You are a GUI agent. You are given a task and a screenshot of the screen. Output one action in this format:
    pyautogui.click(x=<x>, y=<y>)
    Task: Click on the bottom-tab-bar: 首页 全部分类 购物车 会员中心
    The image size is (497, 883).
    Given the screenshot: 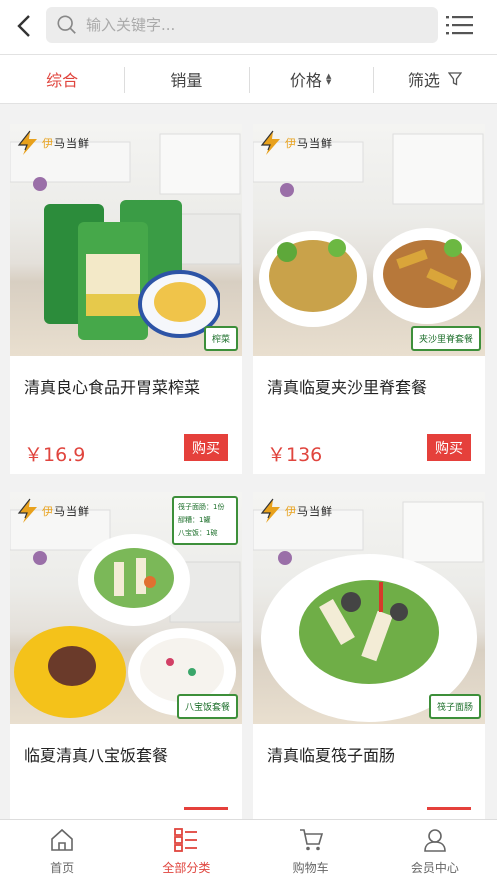 What is the action you would take?
    pyautogui.click(x=248, y=851)
    